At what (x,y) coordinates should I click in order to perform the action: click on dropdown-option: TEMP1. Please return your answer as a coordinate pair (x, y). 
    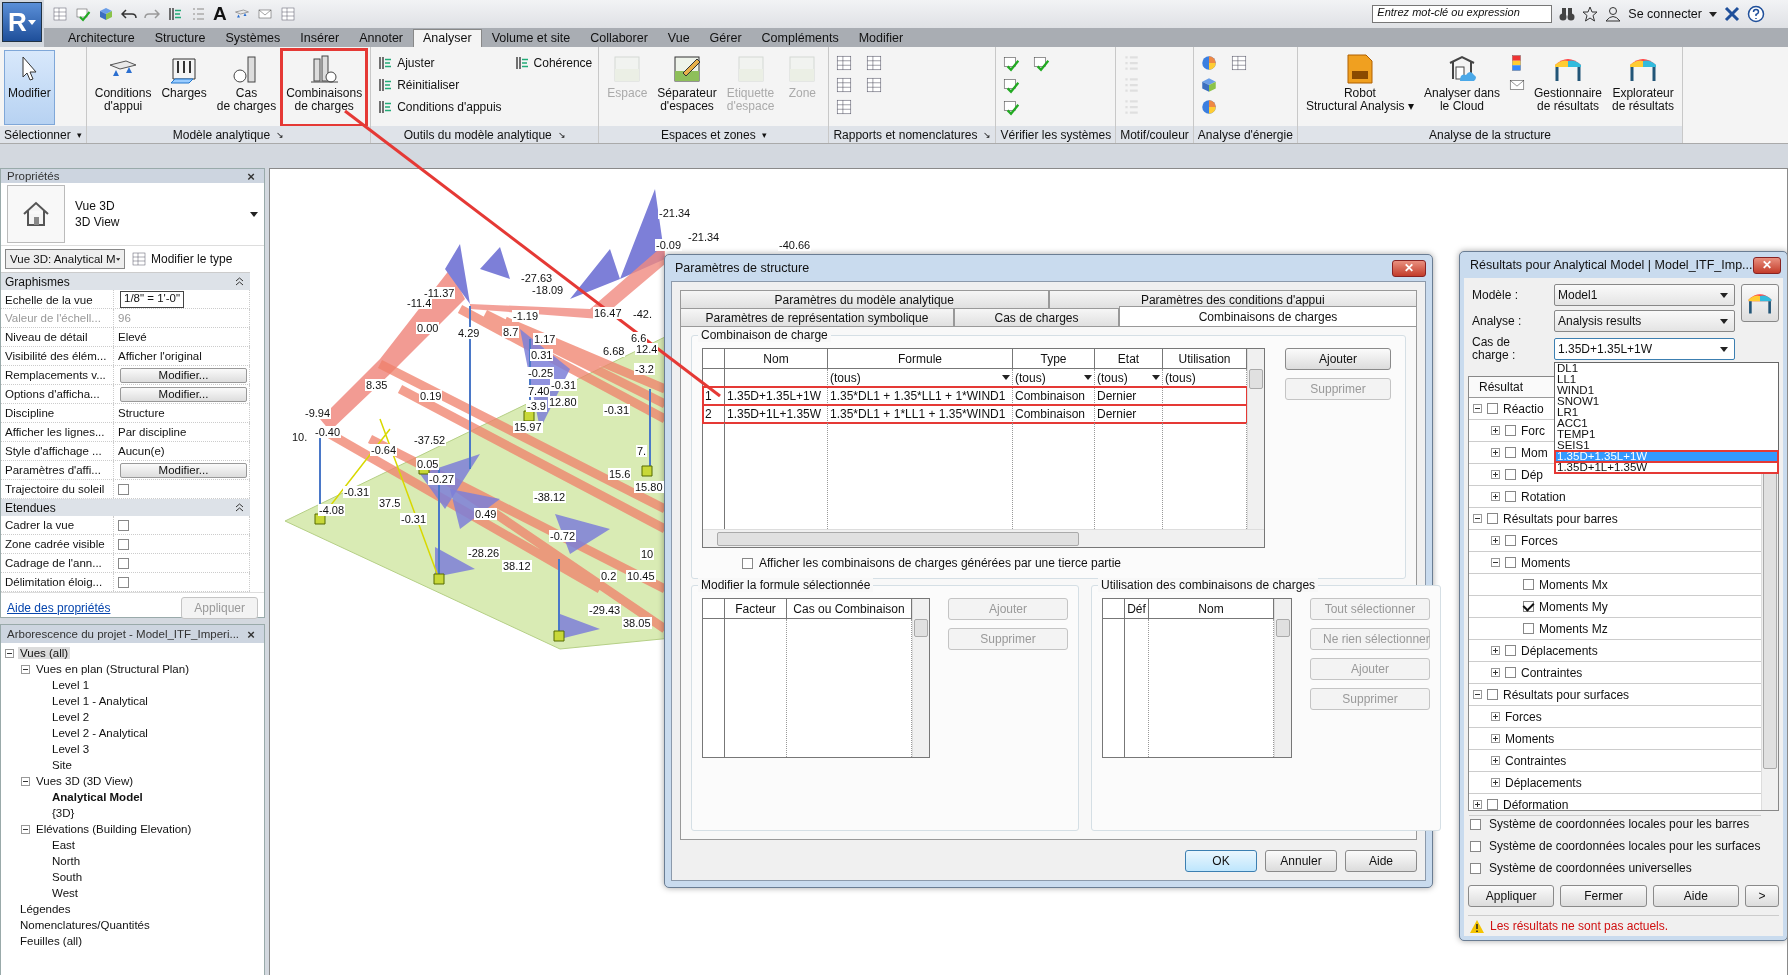
    Looking at the image, I should click on (1666, 434).